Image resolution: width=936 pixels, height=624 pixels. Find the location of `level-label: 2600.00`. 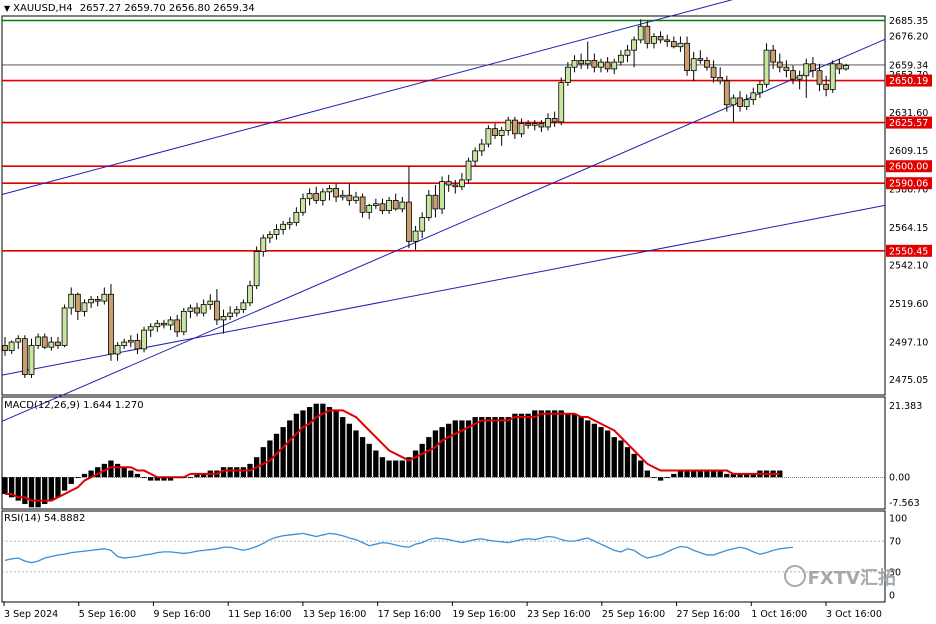

level-label: 2600.00 is located at coordinates (908, 167).